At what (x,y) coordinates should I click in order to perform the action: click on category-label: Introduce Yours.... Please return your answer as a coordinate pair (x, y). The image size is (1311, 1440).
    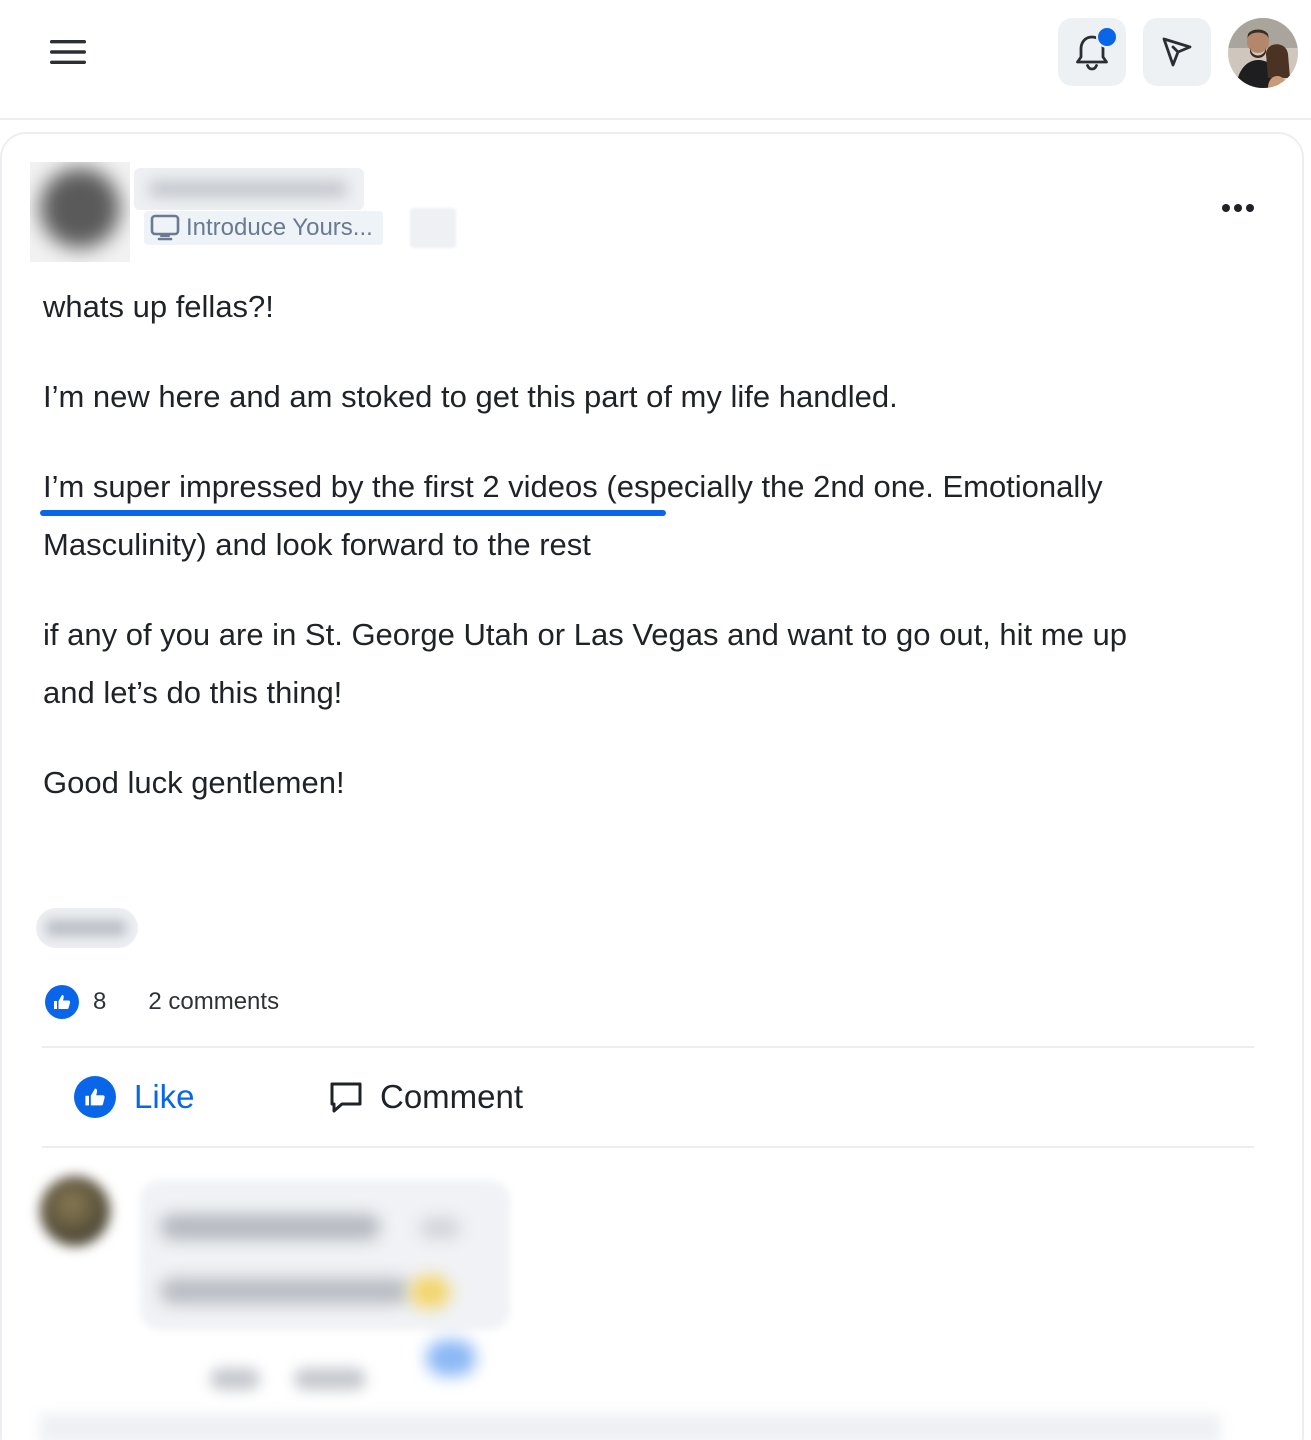
    Looking at the image, I should click on (279, 227).